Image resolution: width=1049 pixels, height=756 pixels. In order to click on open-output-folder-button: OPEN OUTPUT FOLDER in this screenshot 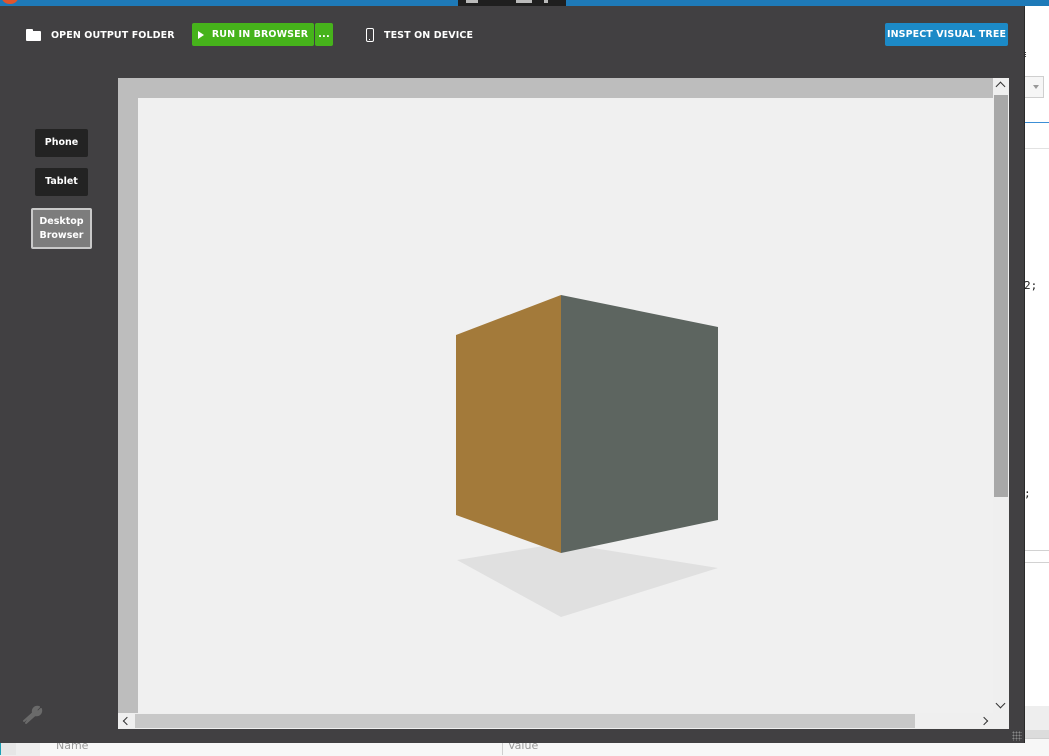, I will do `click(100, 35)`.